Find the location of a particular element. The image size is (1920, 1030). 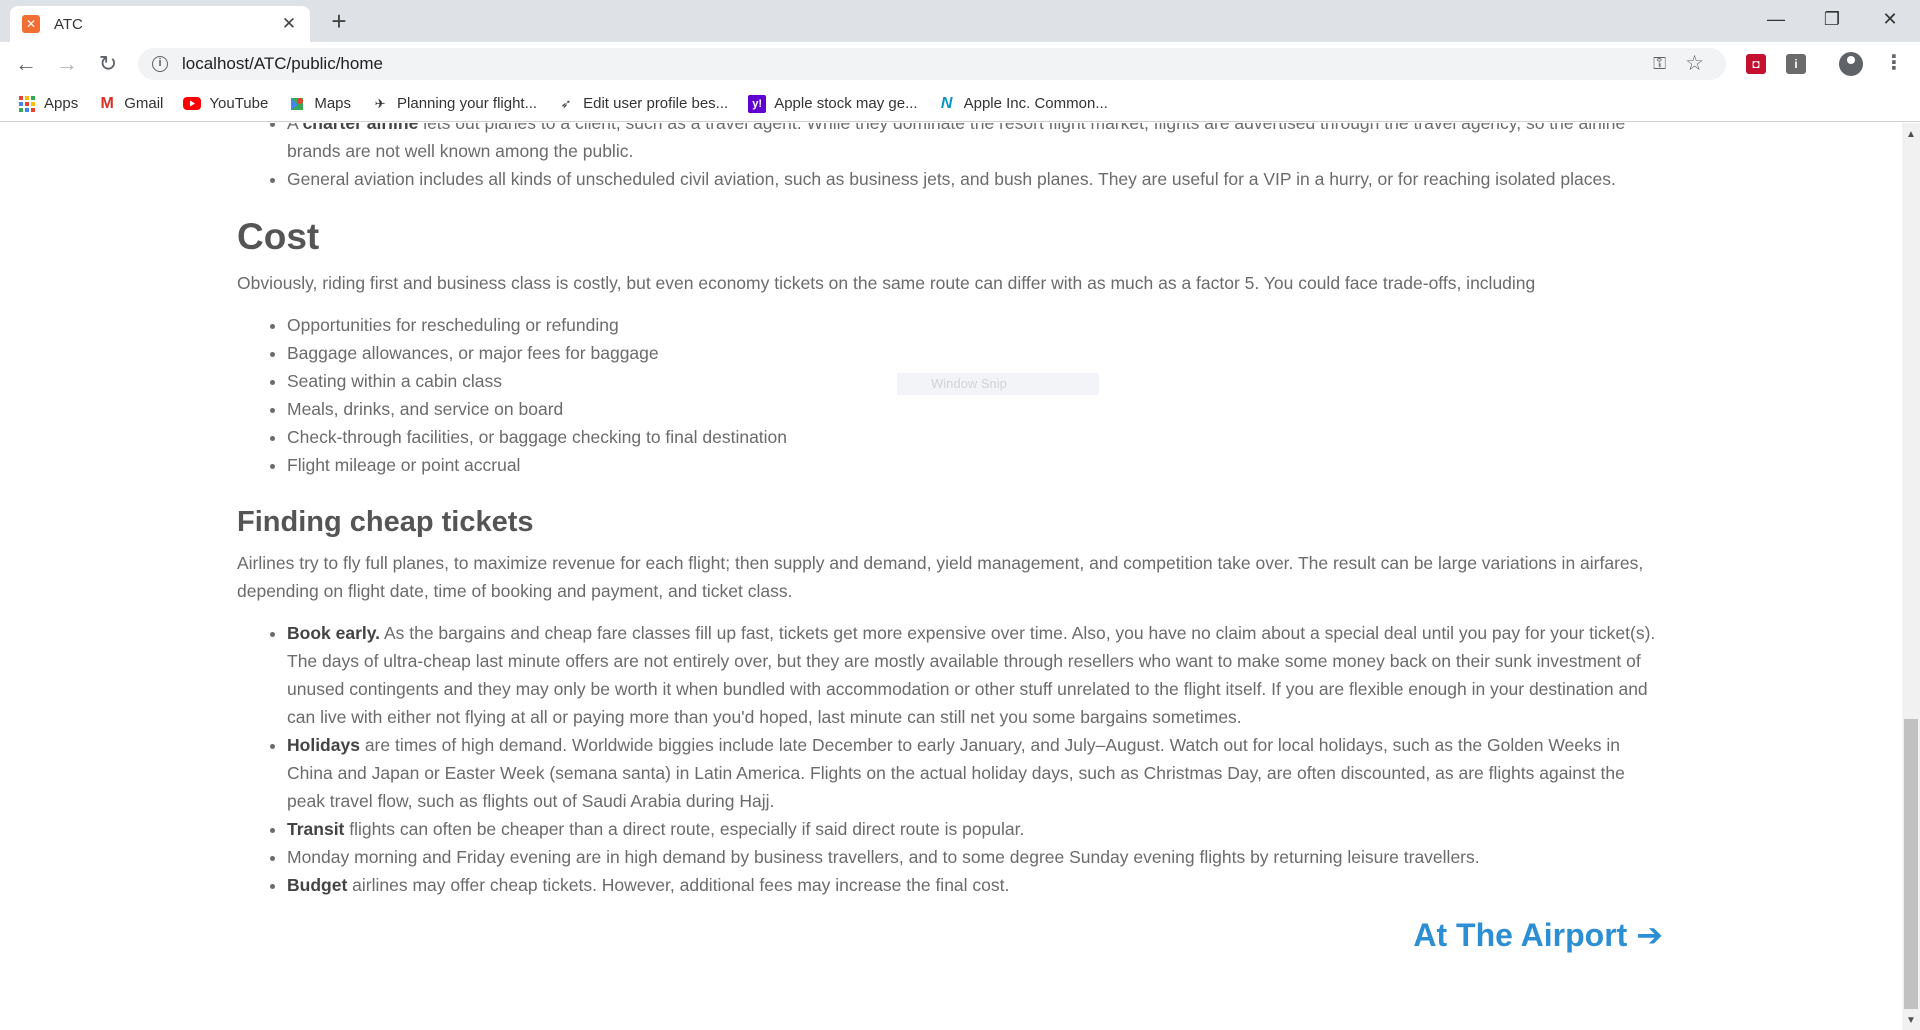

bookmark-youtube: YouTube is located at coordinates (225, 104).